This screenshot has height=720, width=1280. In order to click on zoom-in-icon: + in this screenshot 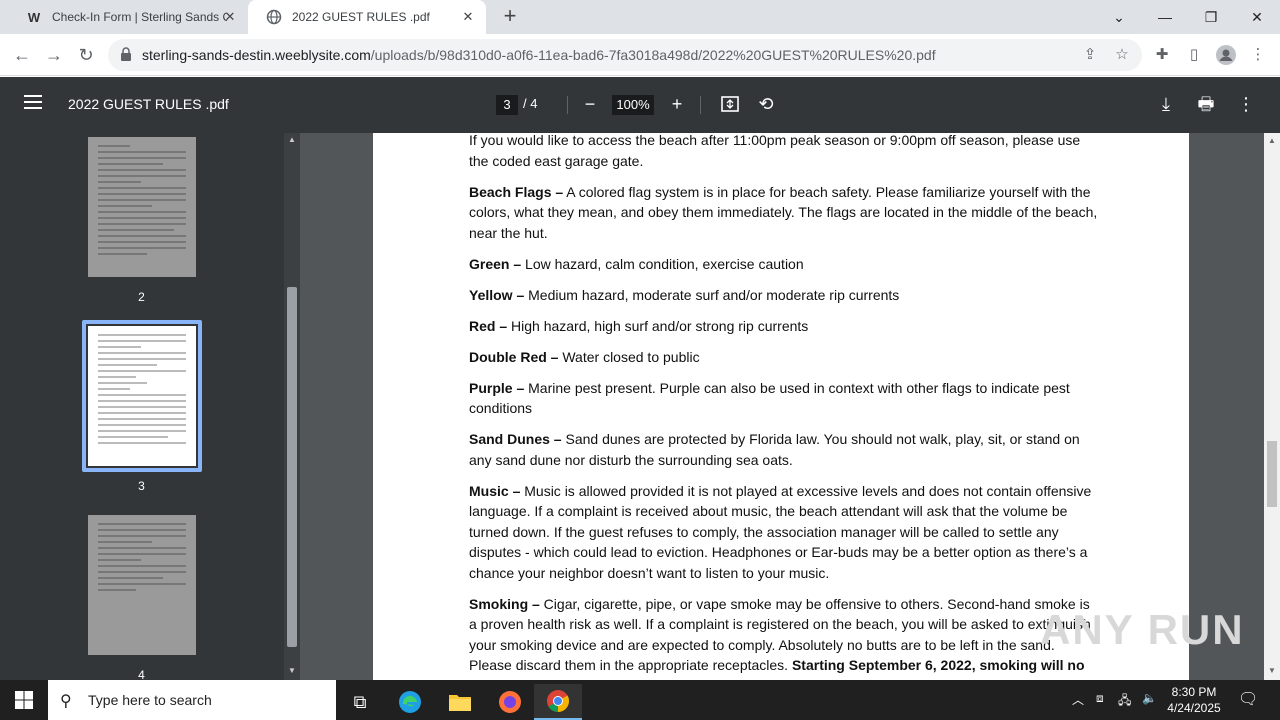, I will do `click(677, 104)`.